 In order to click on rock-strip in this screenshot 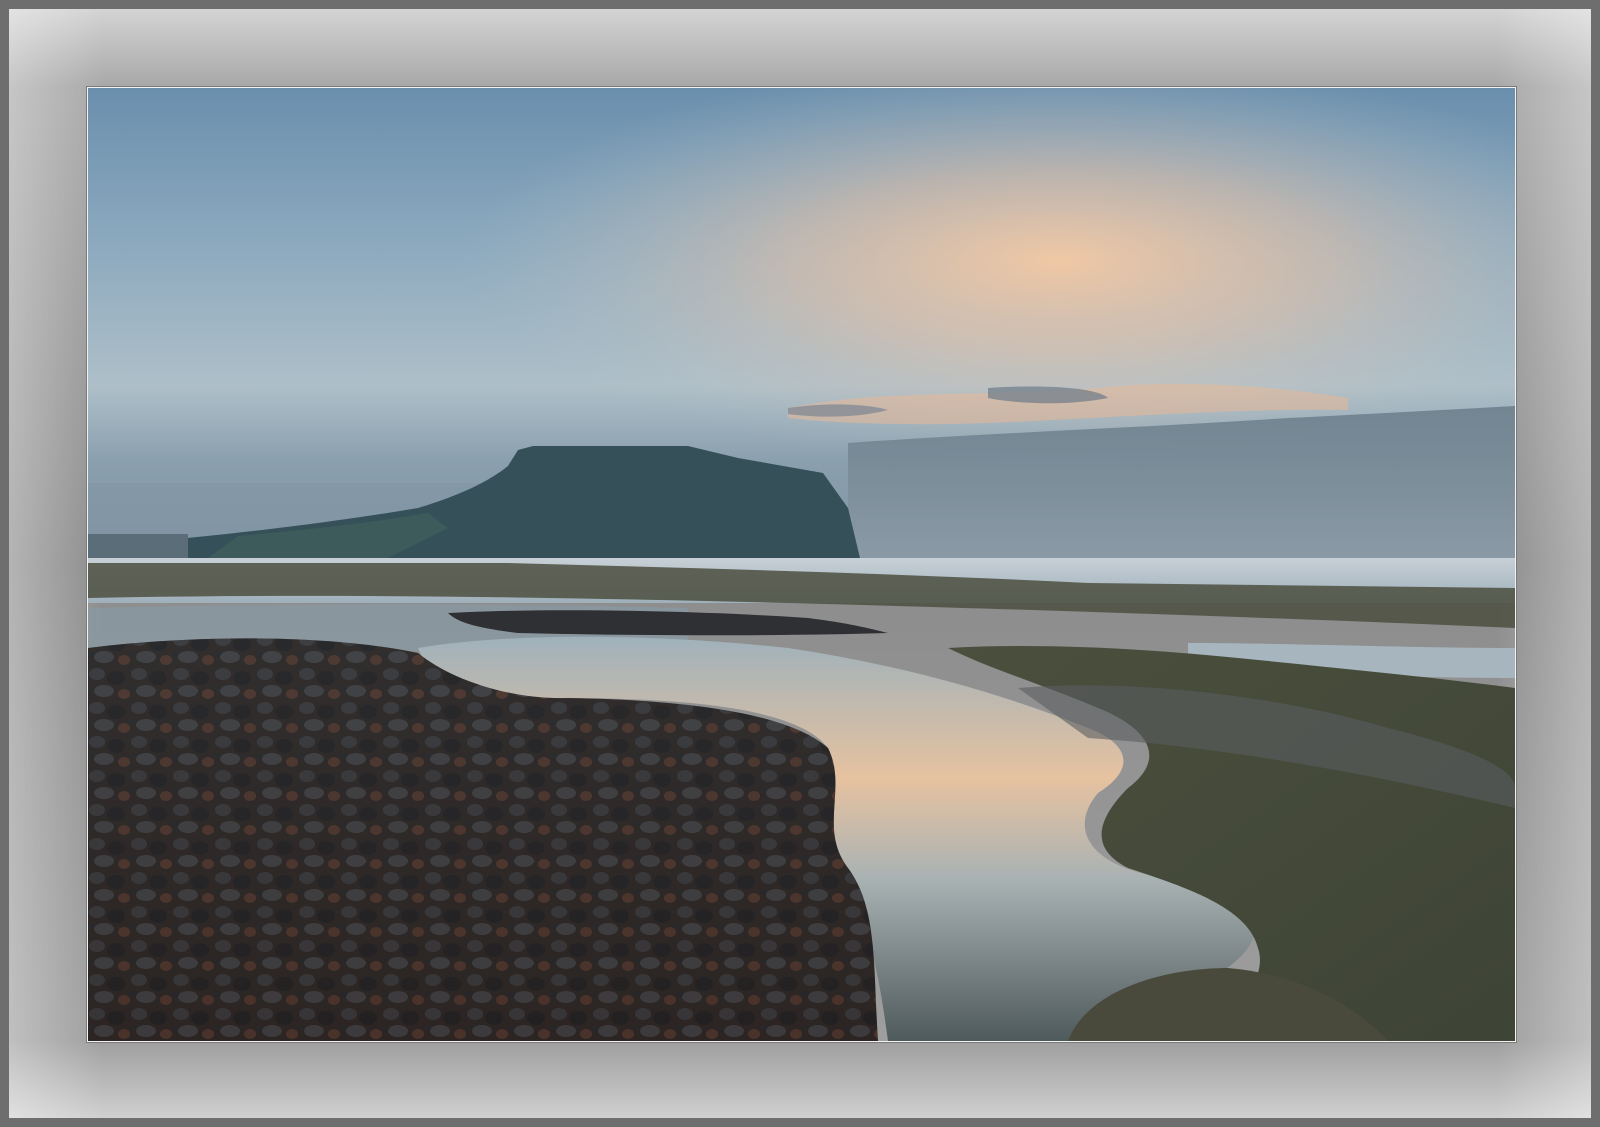, I will do `click(668, 623)`.